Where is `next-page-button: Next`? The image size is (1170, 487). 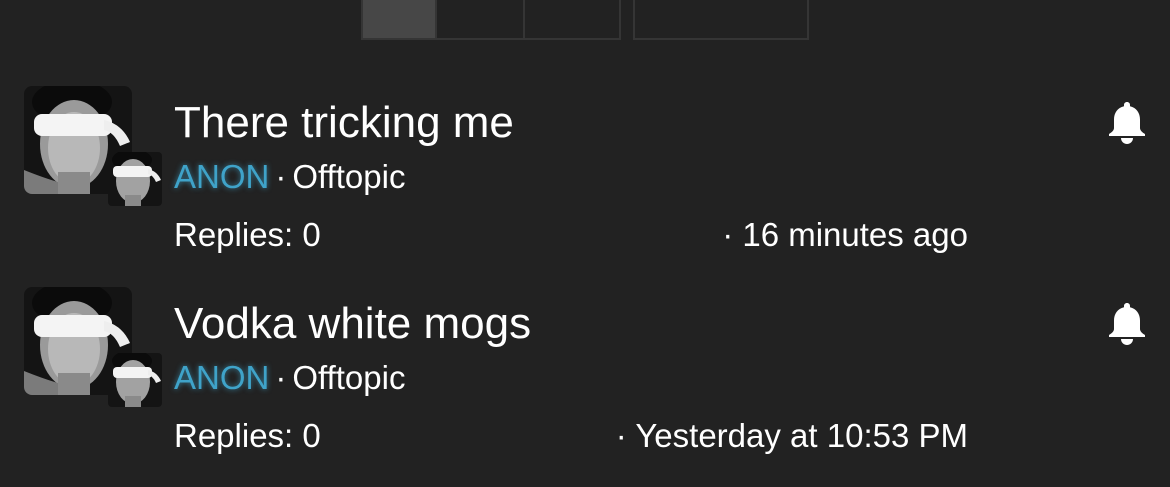
next-page-button: Next is located at coordinates (721, 19).